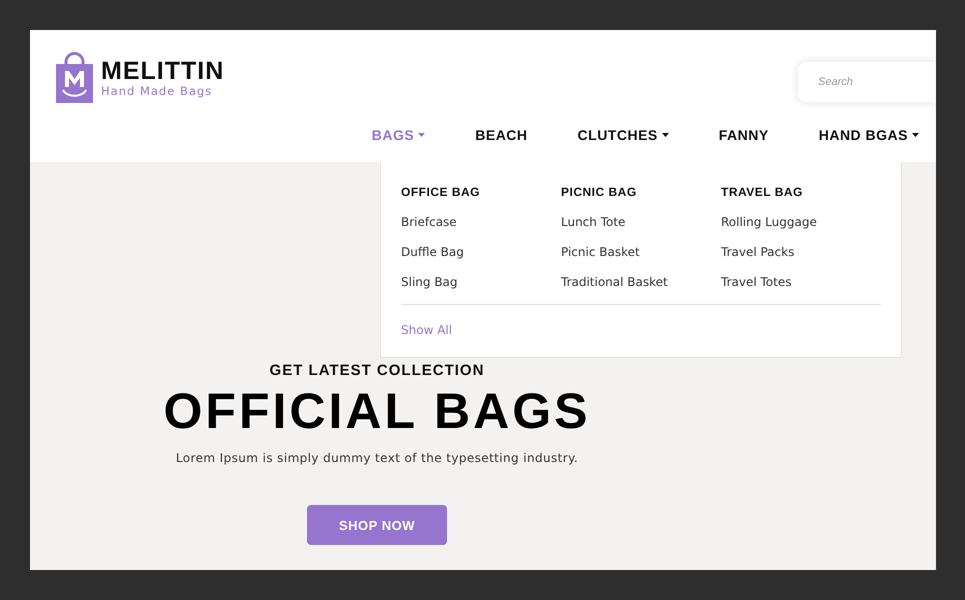 The height and width of the screenshot is (600, 965). I want to click on nav-link: BEACH, so click(501, 136).